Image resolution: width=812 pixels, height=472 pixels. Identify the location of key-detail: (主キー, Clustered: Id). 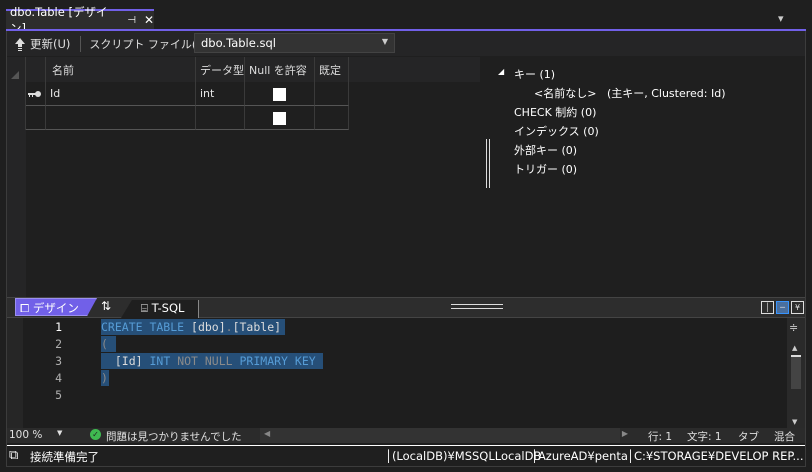
(666, 93).